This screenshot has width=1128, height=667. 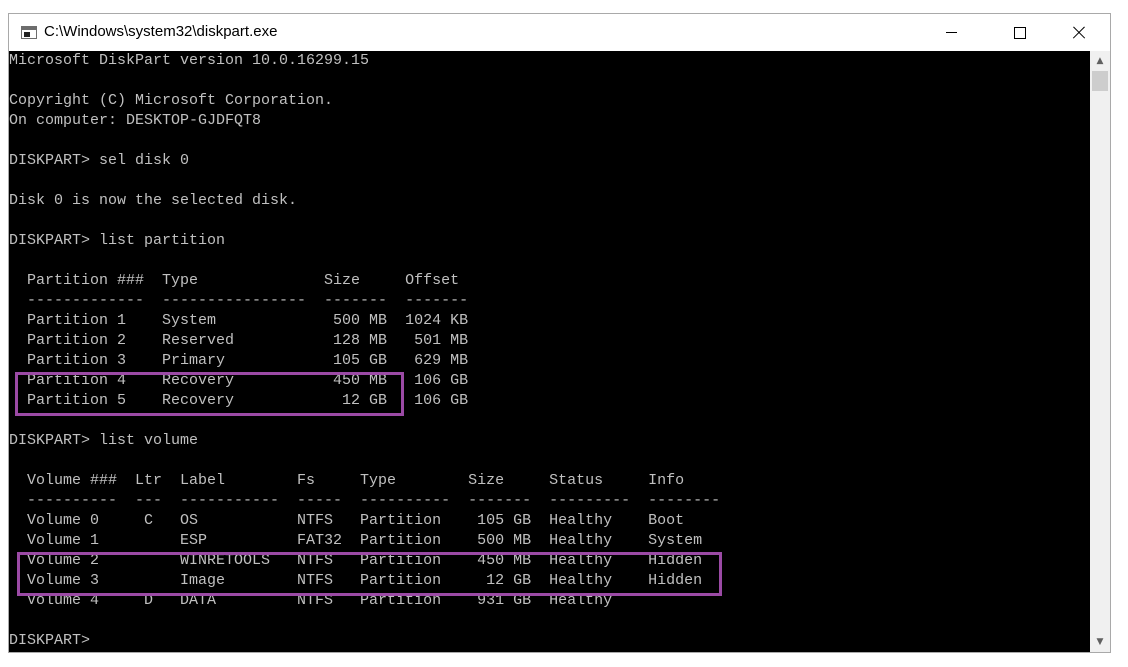 What do you see at coordinates (1100, 351) in the screenshot?
I see `vertical-scrollbar: ▲ ▼` at bounding box center [1100, 351].